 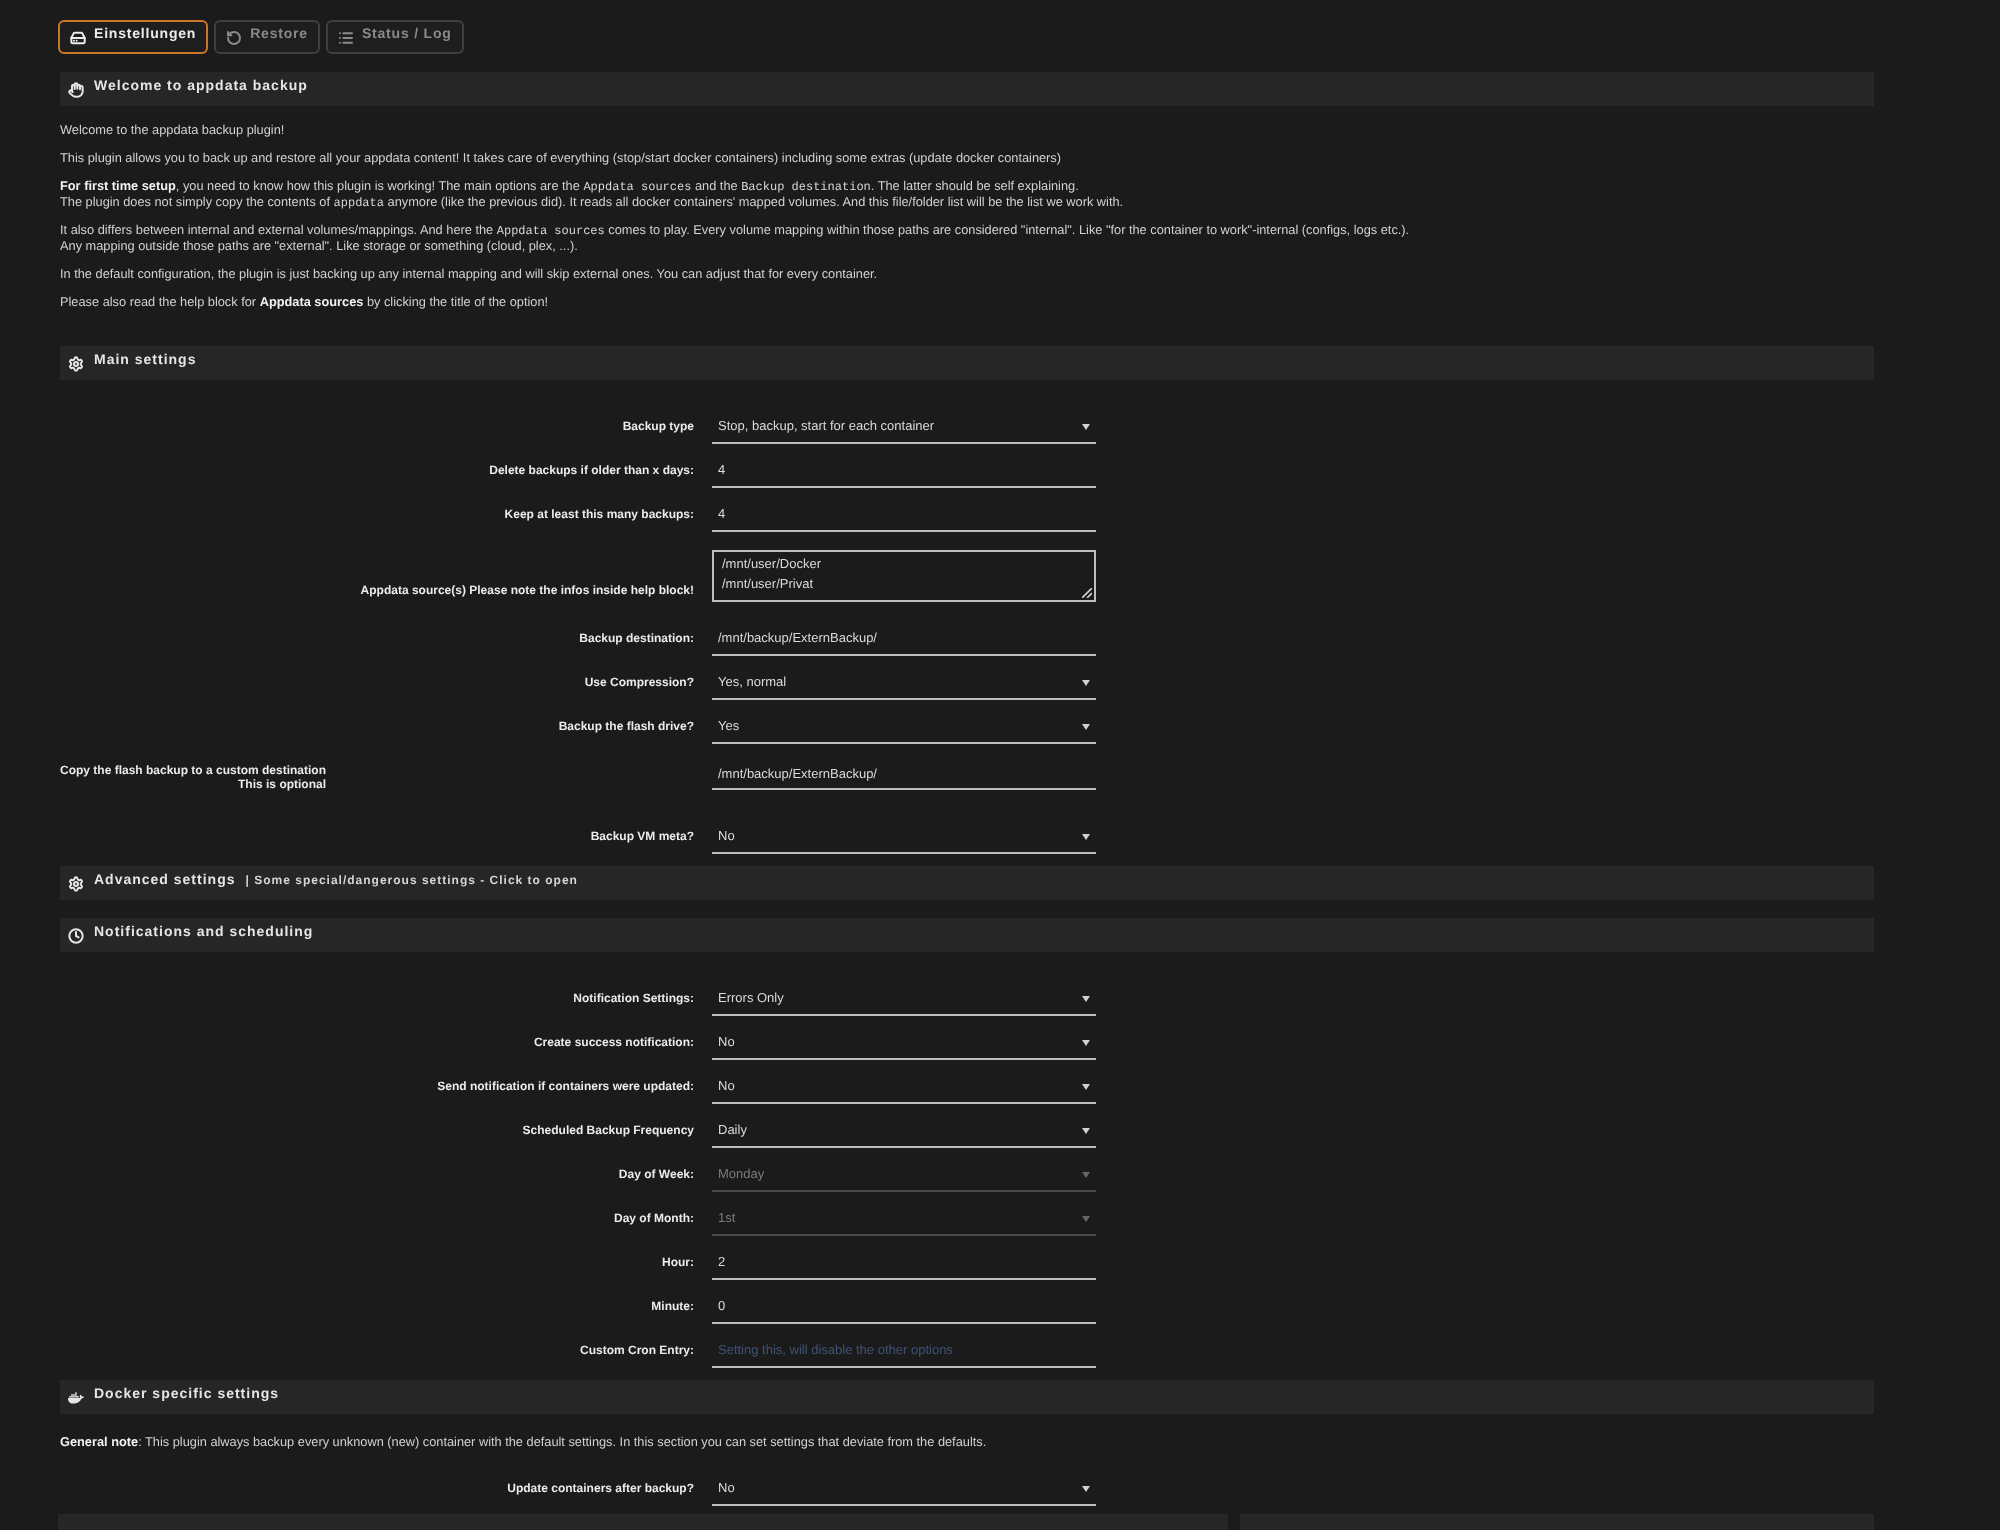 I want to click on circular-arrow-icon, so click(x=234, y=37).